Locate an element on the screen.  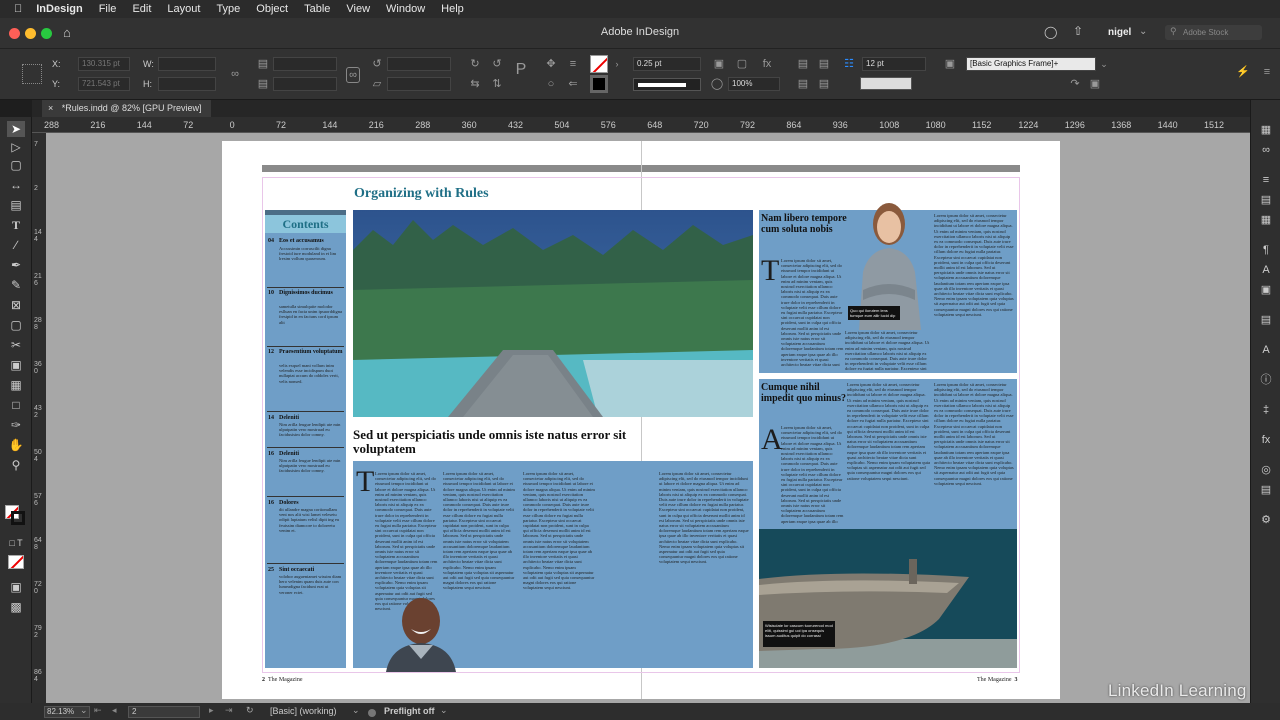
flip-p-icon: P is located at coordinates (521, 70).